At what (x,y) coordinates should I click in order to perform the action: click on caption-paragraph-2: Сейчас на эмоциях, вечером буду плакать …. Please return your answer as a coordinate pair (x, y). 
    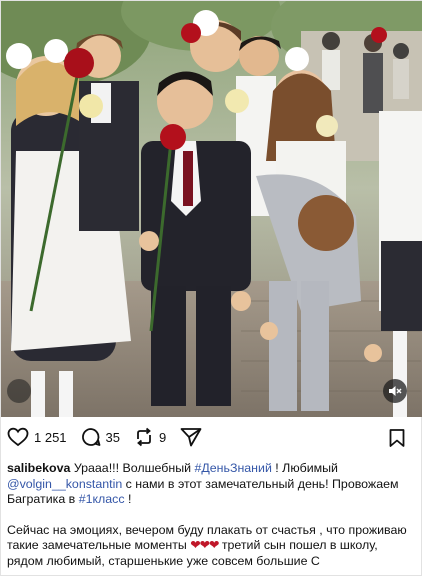
    Looking at the image, I should click on (212, 546).